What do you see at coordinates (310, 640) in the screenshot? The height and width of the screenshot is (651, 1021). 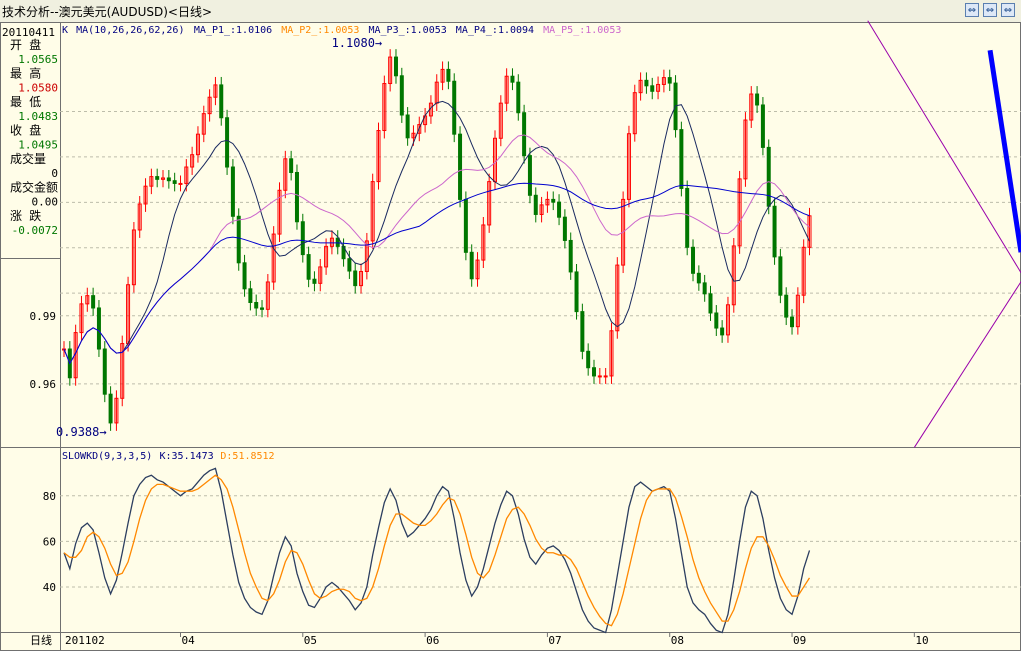 I see `x-tick-label: 05` at bounding box center [310, 640].